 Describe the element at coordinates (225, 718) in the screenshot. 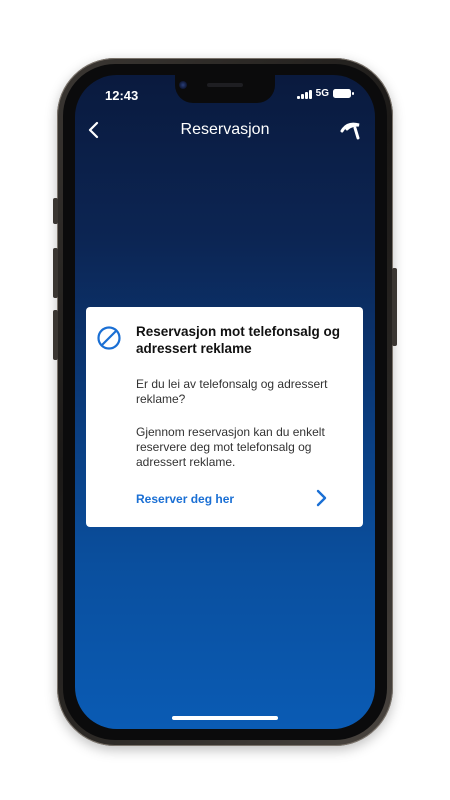

I see `home-indicator` at that location.